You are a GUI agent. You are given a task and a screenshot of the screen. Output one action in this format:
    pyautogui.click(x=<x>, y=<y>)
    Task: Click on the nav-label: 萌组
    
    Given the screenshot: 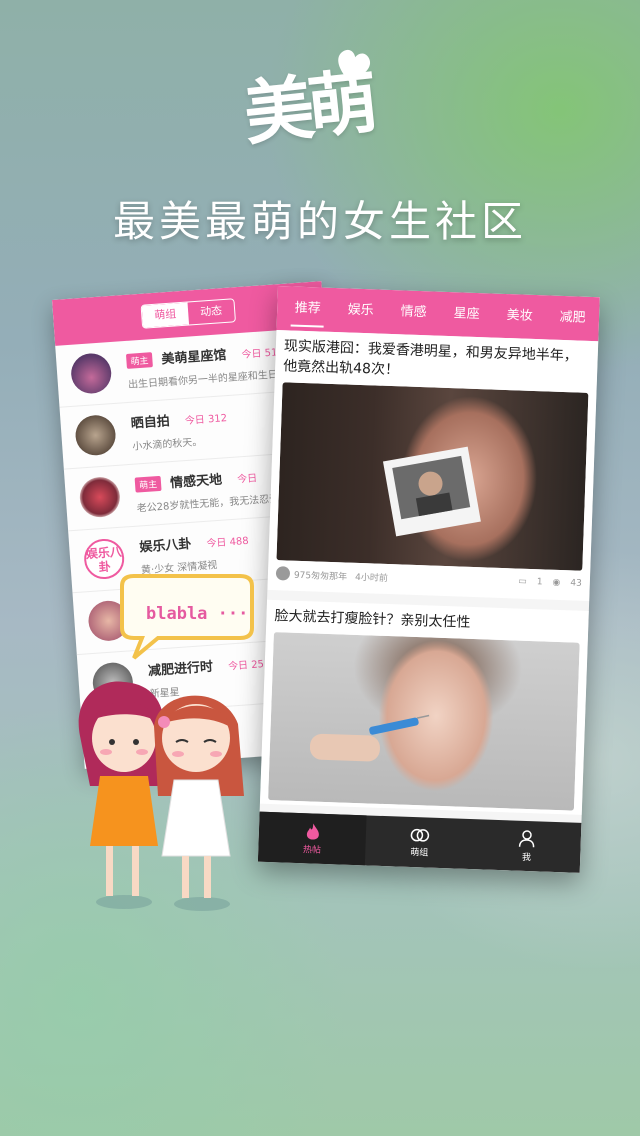 What is the action you would take?
    pyautogui.click(x=419, y=853)
    